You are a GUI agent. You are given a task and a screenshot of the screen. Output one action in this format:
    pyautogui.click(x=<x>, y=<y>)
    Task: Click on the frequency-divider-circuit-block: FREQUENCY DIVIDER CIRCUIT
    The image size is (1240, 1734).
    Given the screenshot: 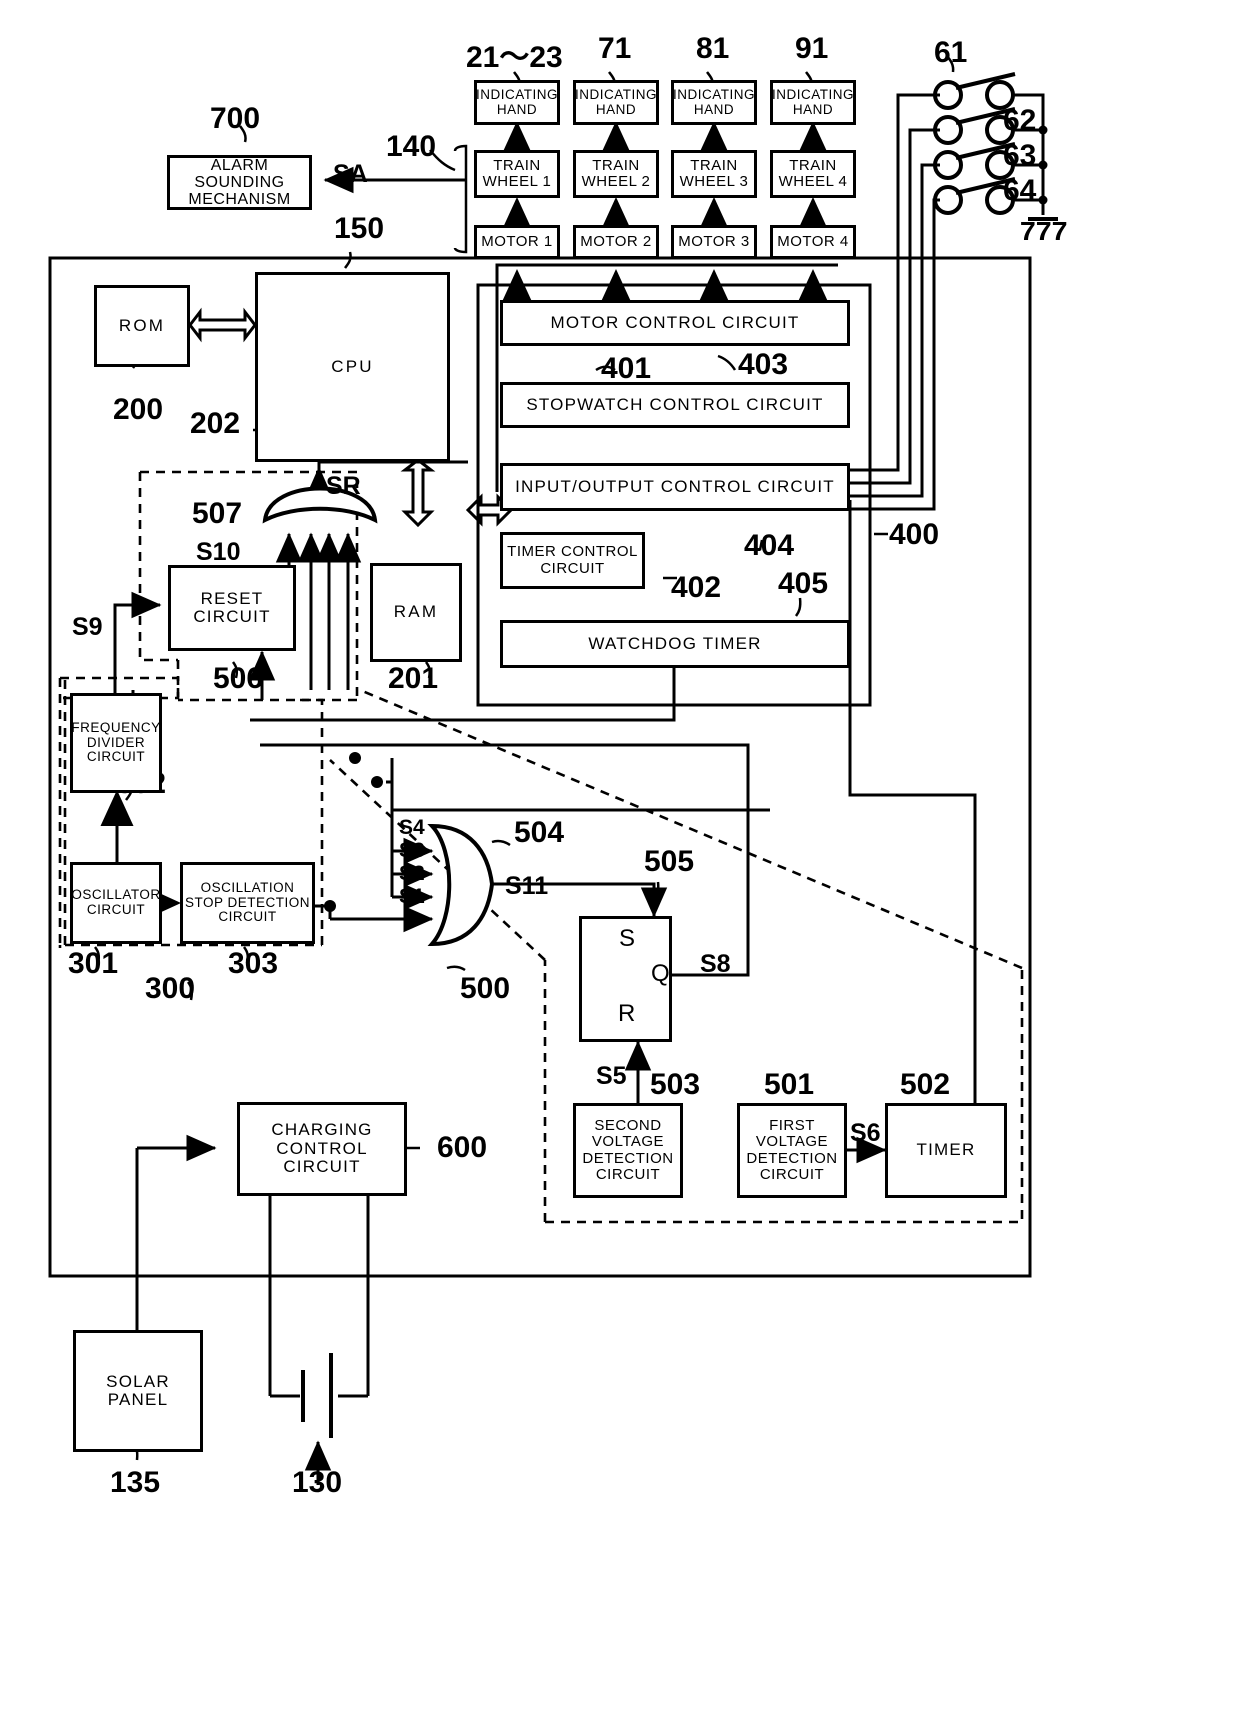 What is the action you would take?
    pyautogui.click(x=116, y=743)
    